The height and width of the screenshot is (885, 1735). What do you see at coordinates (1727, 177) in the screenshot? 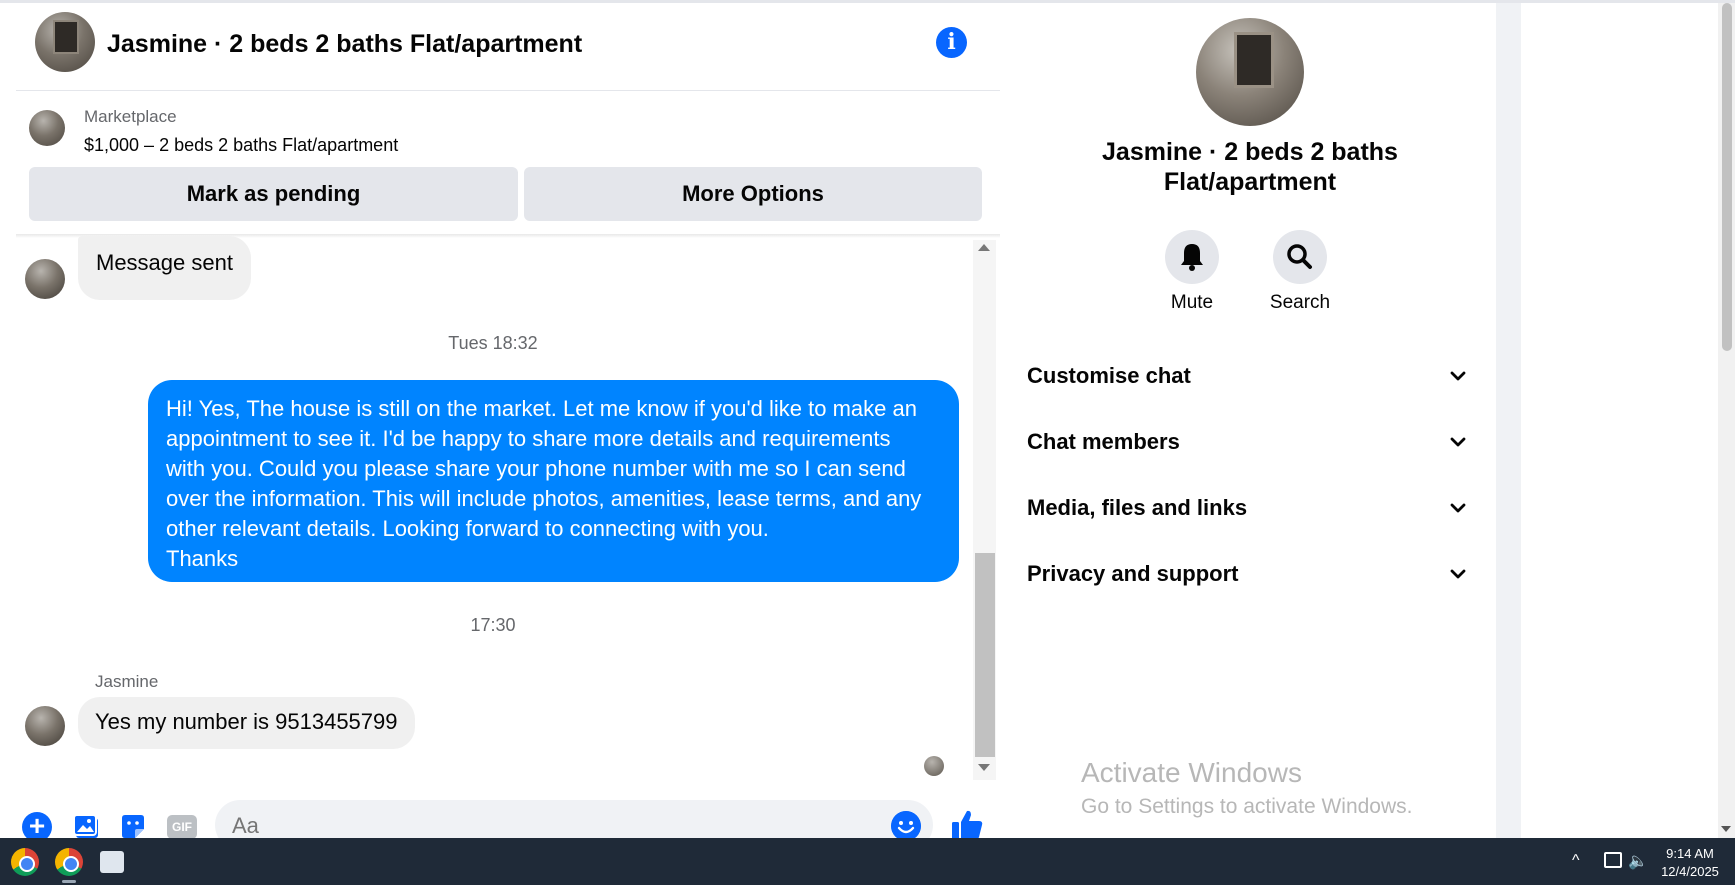
I see `page-scrollbar-thumb` at bounding box center [1727, 177].